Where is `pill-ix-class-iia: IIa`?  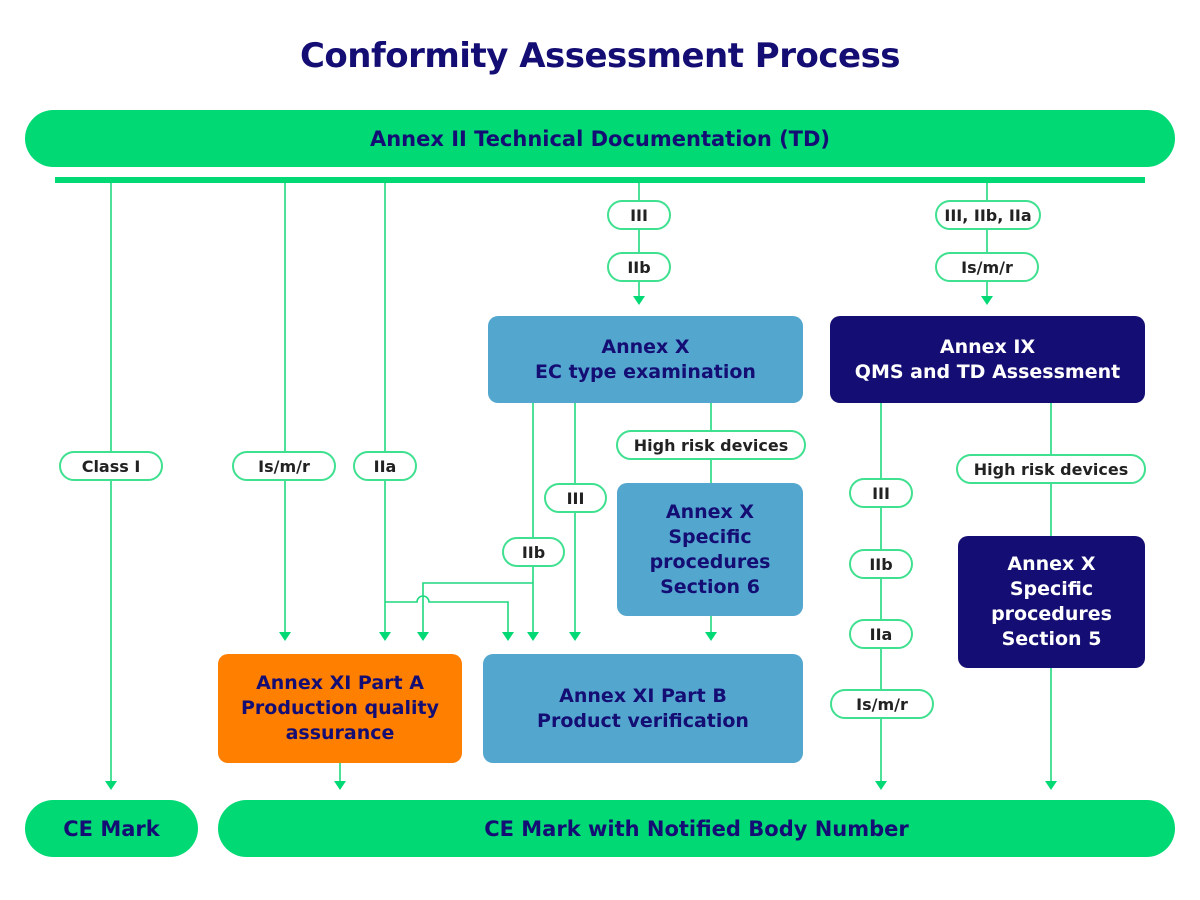 pill-ix-class-iia: IIa is located at coordinates (881, 634).